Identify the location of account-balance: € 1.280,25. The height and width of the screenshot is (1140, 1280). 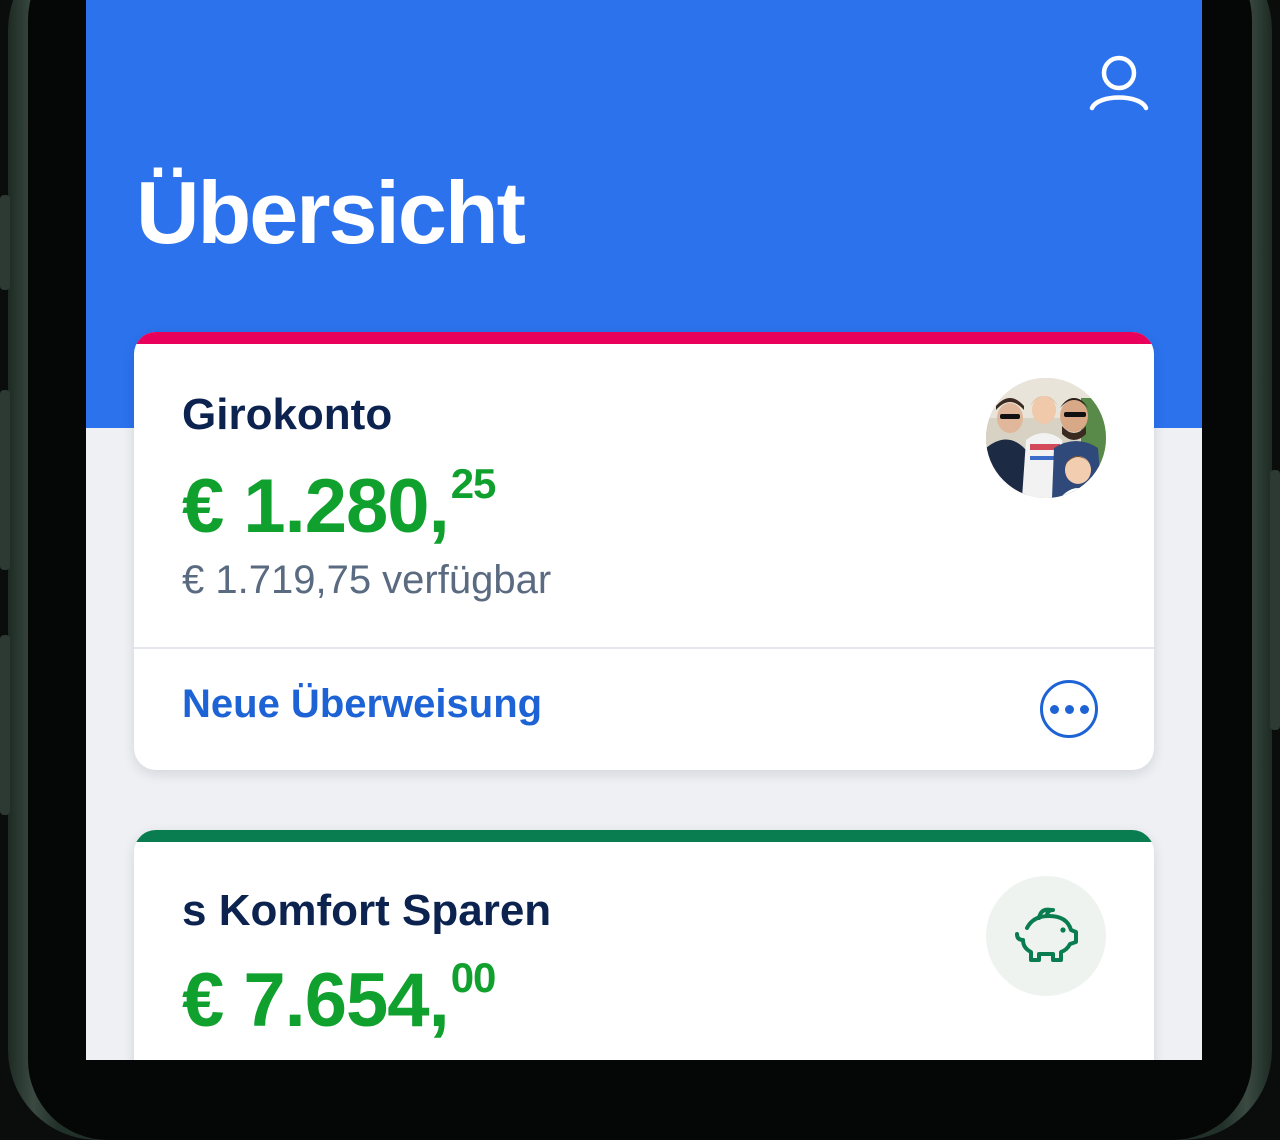
(339, 505).